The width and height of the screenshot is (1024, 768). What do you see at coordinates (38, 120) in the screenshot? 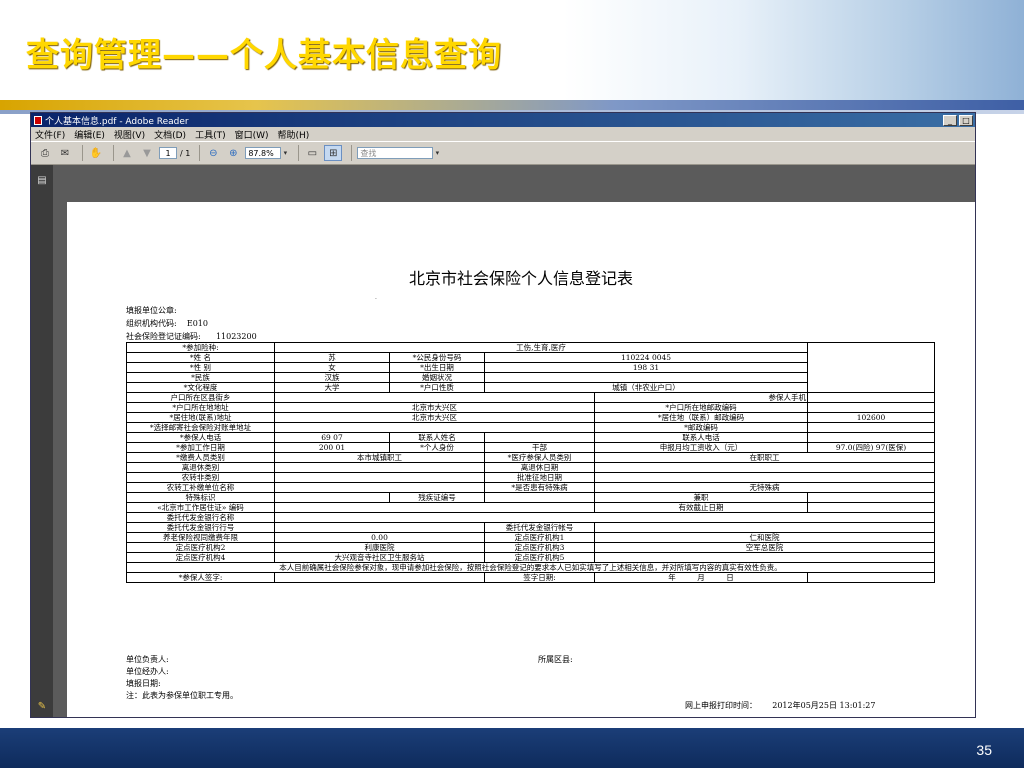
I see `pdf-document-icon` at bounding box center [38, 120].